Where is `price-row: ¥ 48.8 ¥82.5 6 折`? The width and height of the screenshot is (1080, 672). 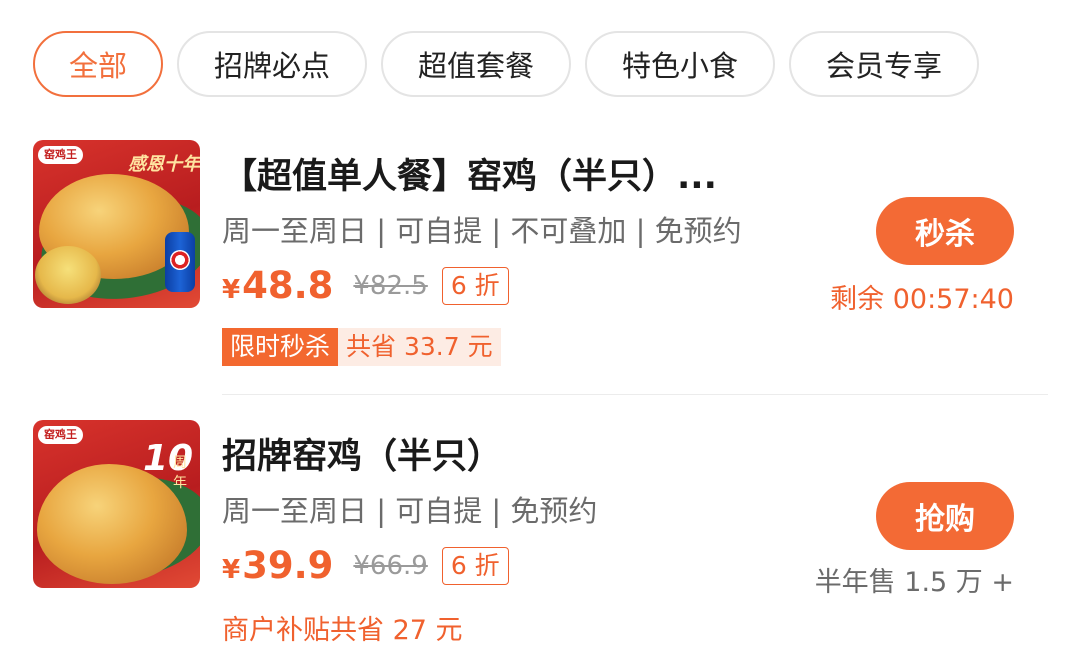
price-row: ¥ 48.8 ¥82.5 6 折 is located at coordinates (365, 285).